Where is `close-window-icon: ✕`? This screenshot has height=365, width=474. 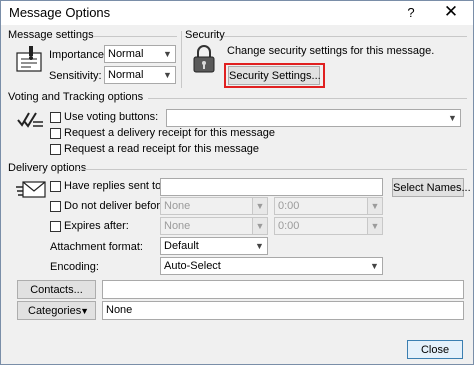
close-window-icon: ✕ is located at coordinates (451, 13).